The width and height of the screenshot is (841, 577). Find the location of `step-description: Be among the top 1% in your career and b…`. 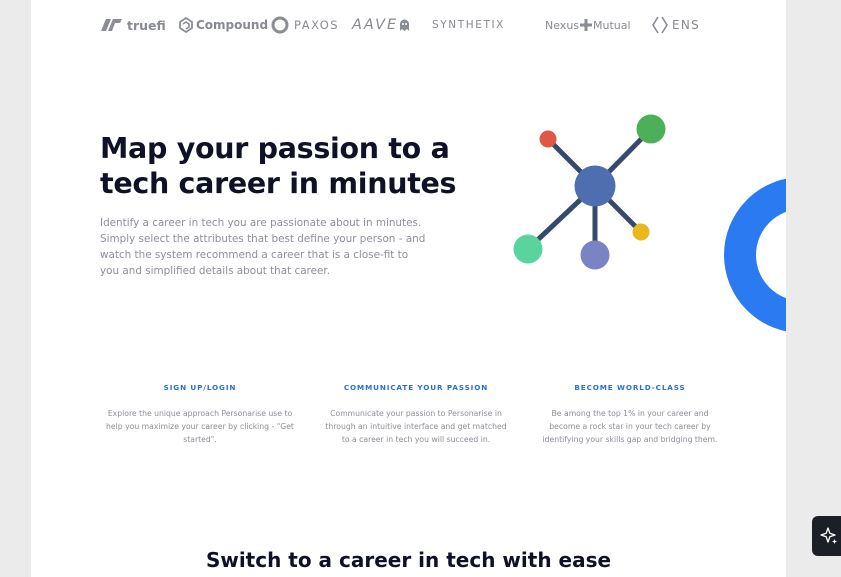

step-description: Be among the top 1% in your career and b… is located at coordinates (630, 426).